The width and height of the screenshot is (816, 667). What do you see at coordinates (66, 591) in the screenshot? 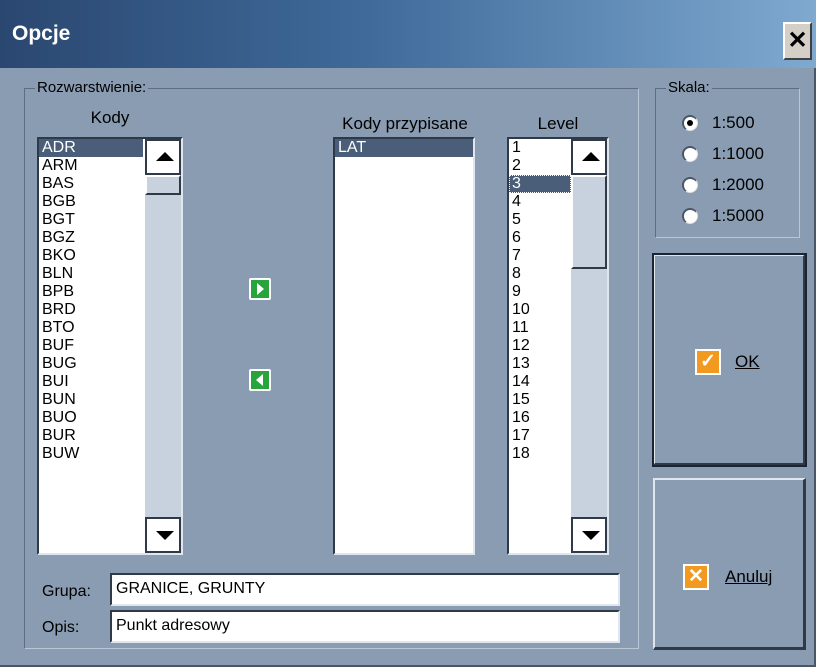
I see `group-label: Grupa:` at bounding box center [66, 591].